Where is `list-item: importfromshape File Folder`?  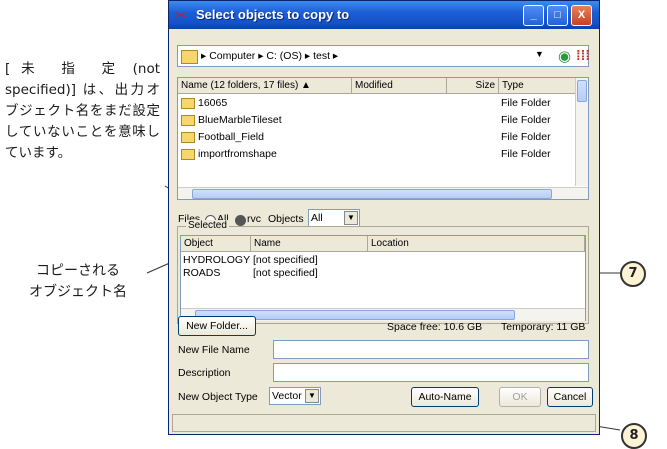 list-item: importfromshape File Folder is located at coordinates (375, 154).